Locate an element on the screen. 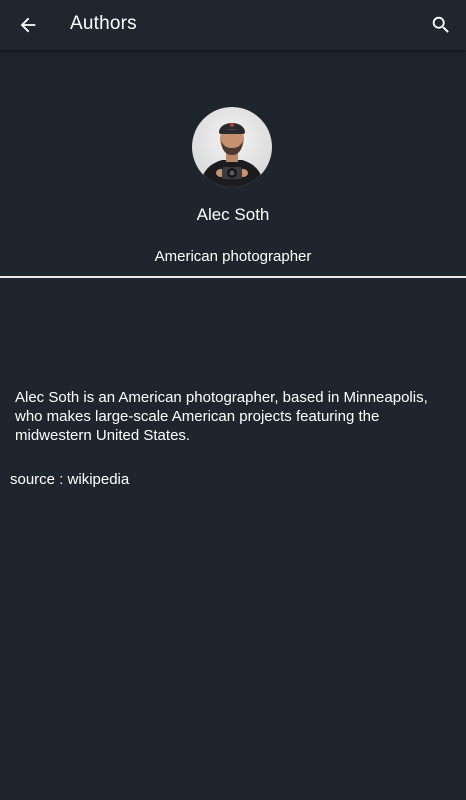 The height and width of the screenshot is (800, 466). author-name: Alec Soth is located at coordinates (233, 214).